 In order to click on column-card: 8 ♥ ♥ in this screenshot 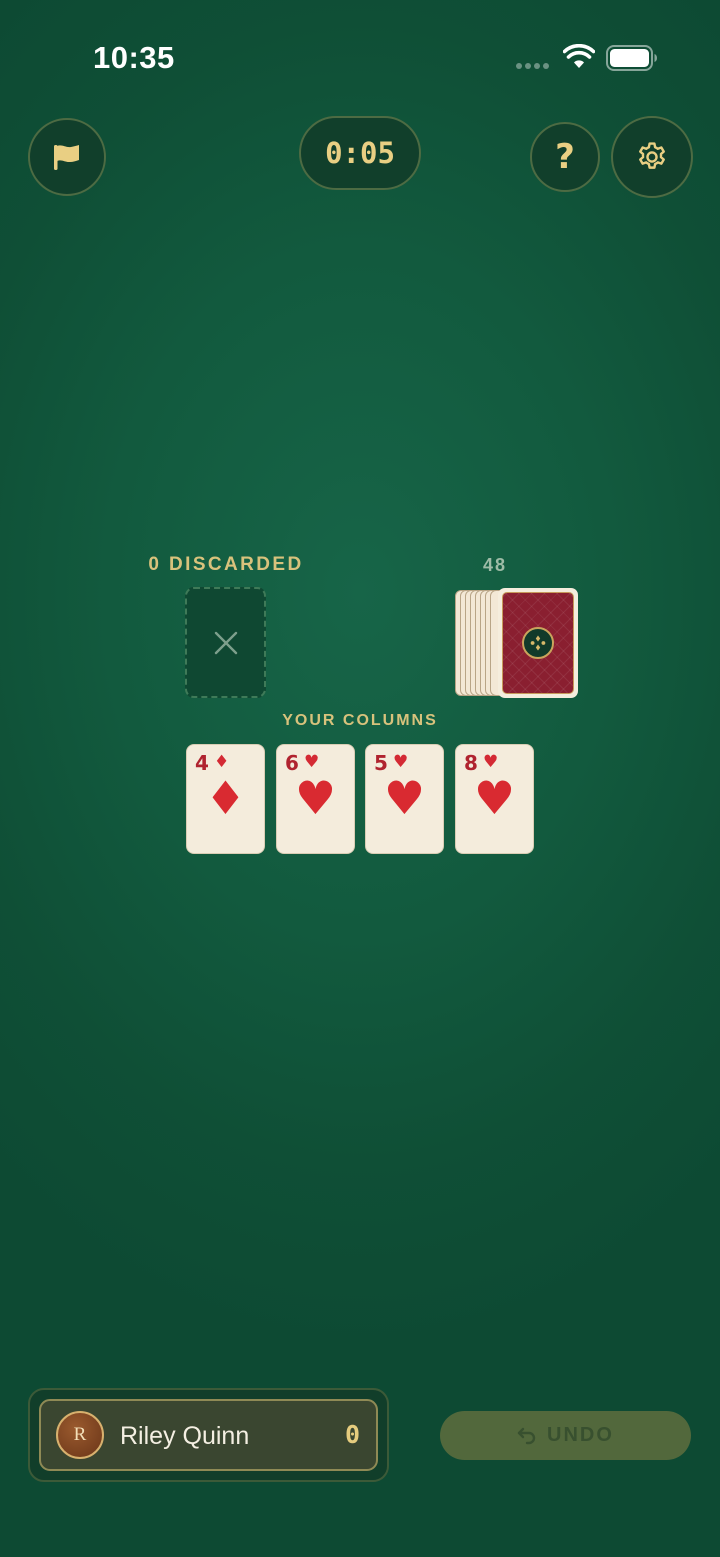, I will do `click(494, 799)`.